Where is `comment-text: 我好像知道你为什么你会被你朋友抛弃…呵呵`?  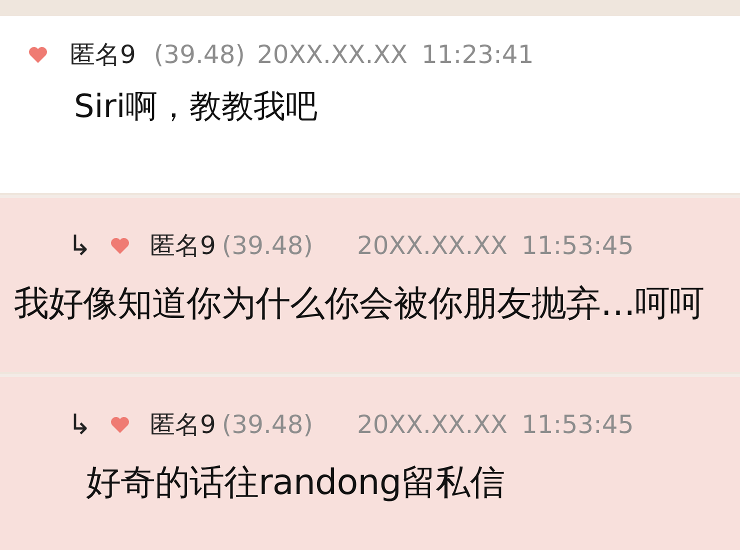 comment-text: 我好像知道你为什么你会被你朋友抛弃…呵呵 is located at coordinates (359, 304).